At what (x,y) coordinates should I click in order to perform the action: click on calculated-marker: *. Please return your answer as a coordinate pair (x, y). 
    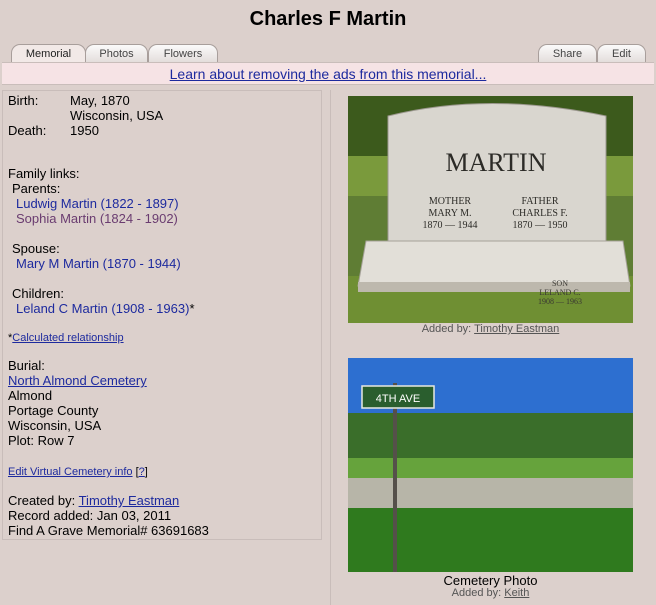
    Looking at the image, I should click on (192, 308).